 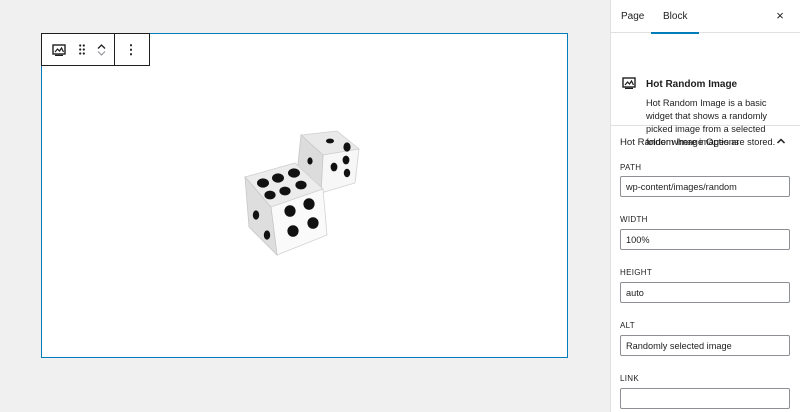 I want to click on options-panel-header: Hot Random Image Options, so click(x=705, y=143).